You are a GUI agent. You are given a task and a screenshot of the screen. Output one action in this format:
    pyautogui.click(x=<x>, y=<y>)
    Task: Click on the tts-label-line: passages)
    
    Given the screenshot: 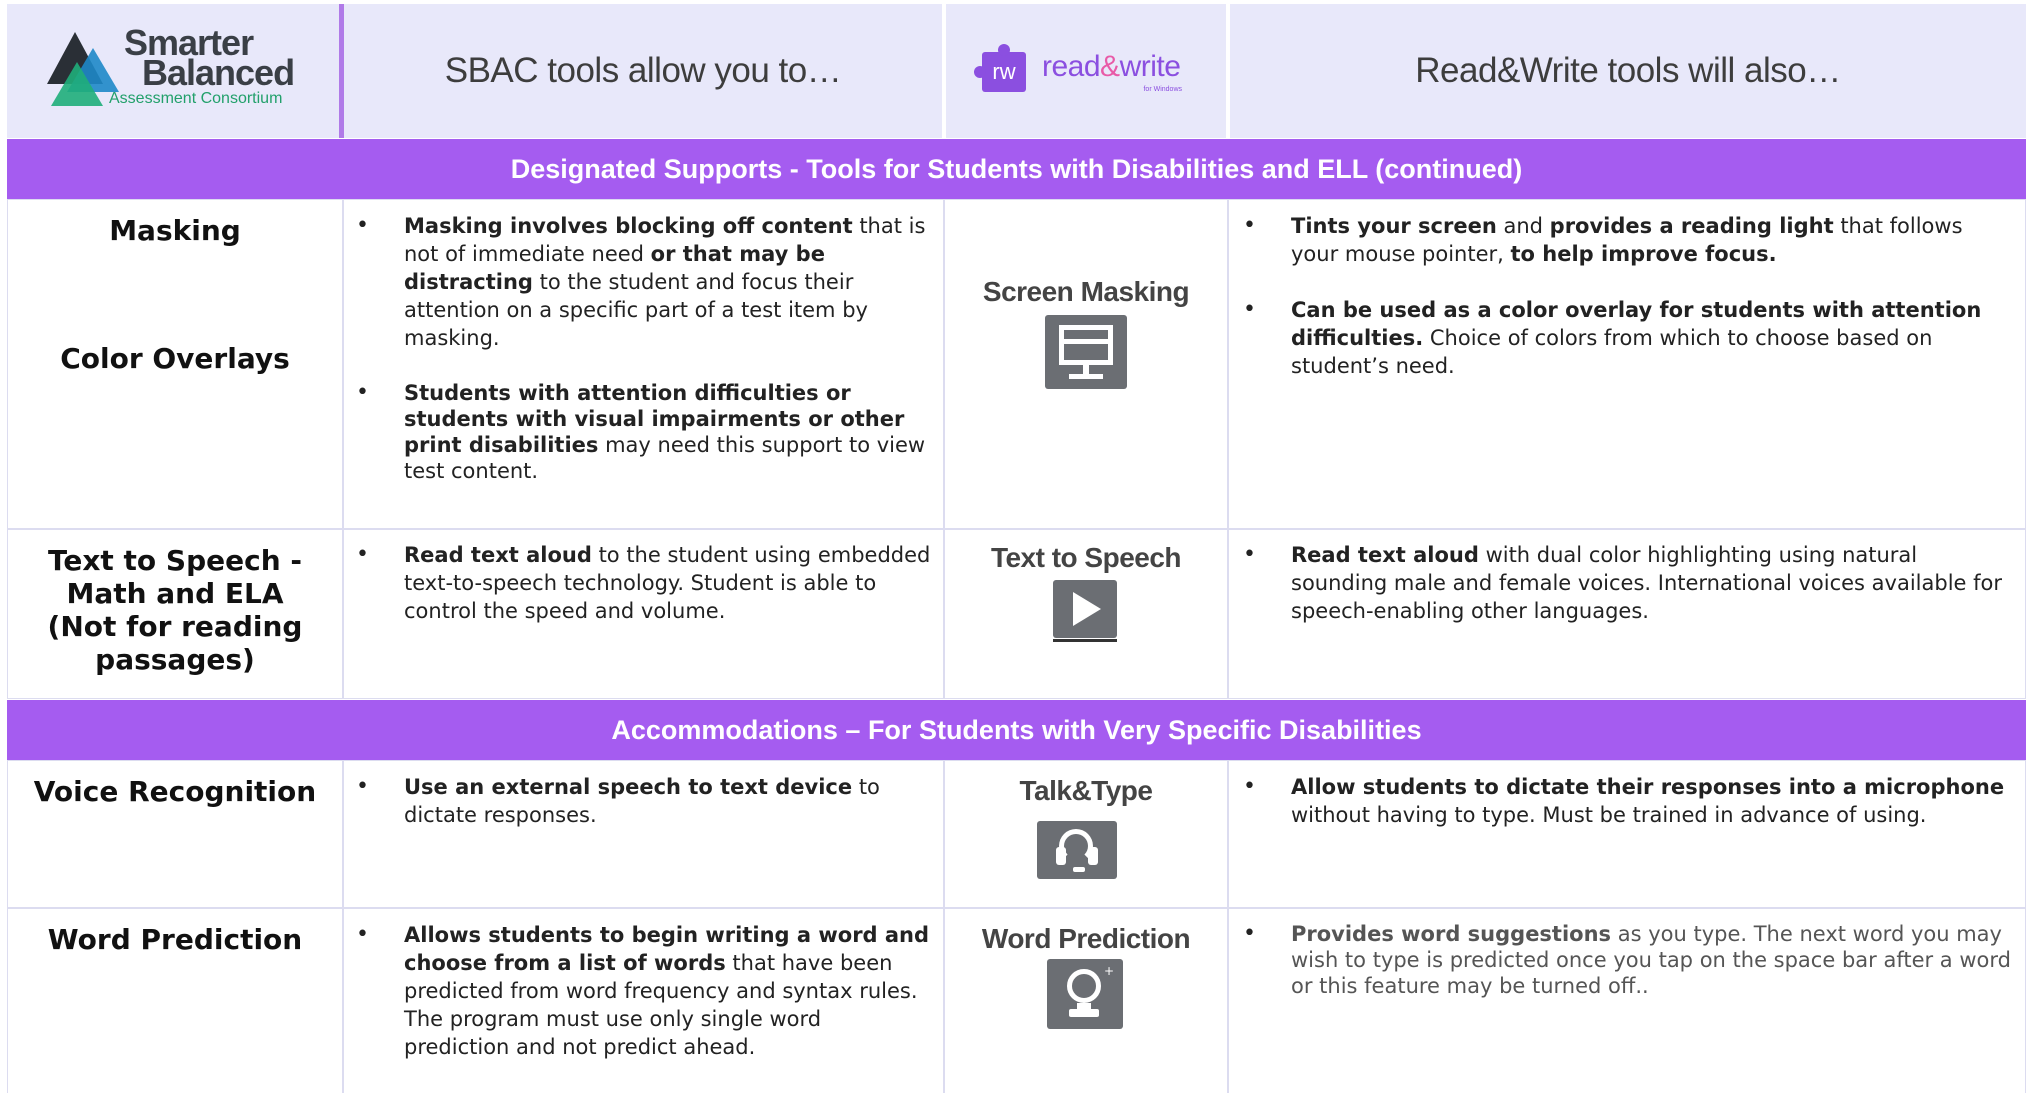 What is the action you would take?
    pyautogui.click(x=175, y=659)
    